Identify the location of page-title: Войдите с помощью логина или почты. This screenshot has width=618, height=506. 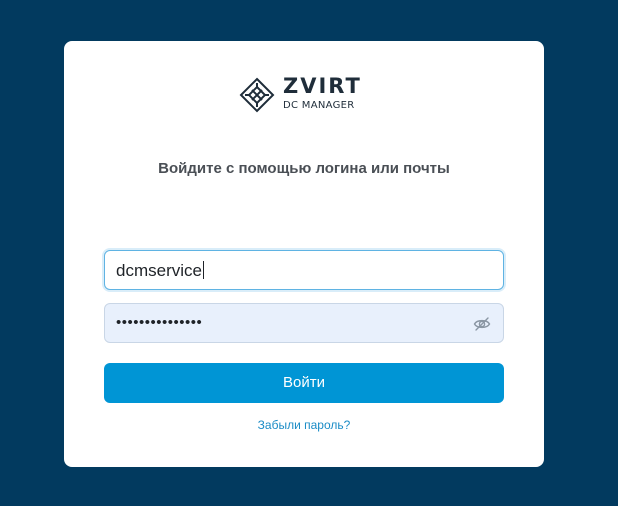
(304, 168).